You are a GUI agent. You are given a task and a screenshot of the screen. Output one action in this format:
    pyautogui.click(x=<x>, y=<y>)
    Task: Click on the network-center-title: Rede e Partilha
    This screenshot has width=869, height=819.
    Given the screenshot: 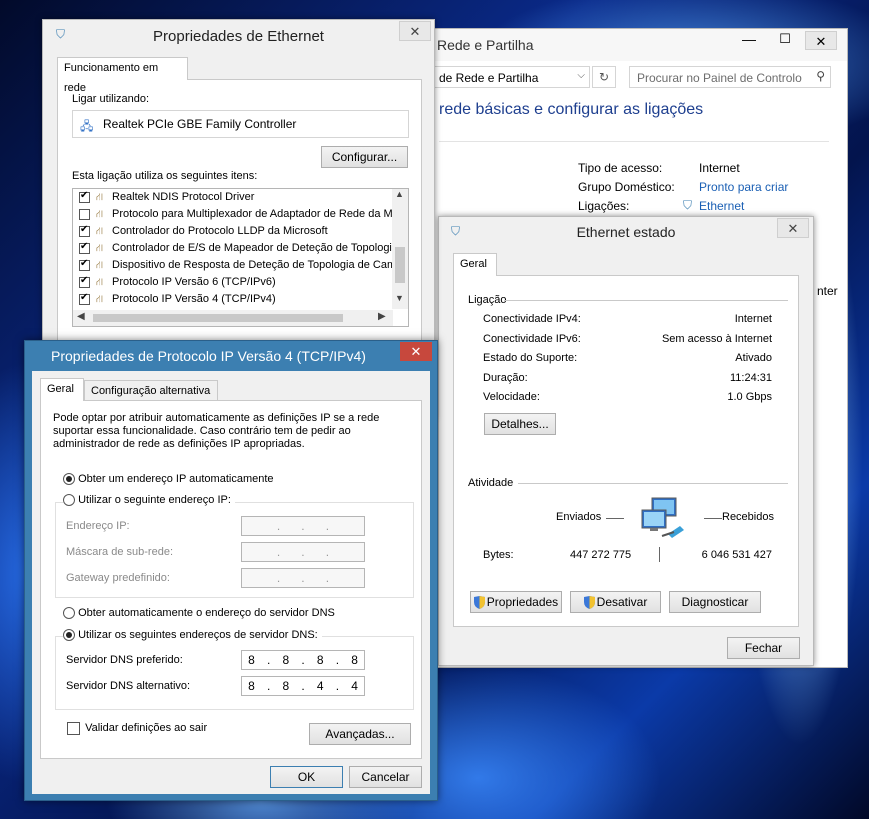 What is the action you would take?
    pyautogui.click(x=485, y=45)
    